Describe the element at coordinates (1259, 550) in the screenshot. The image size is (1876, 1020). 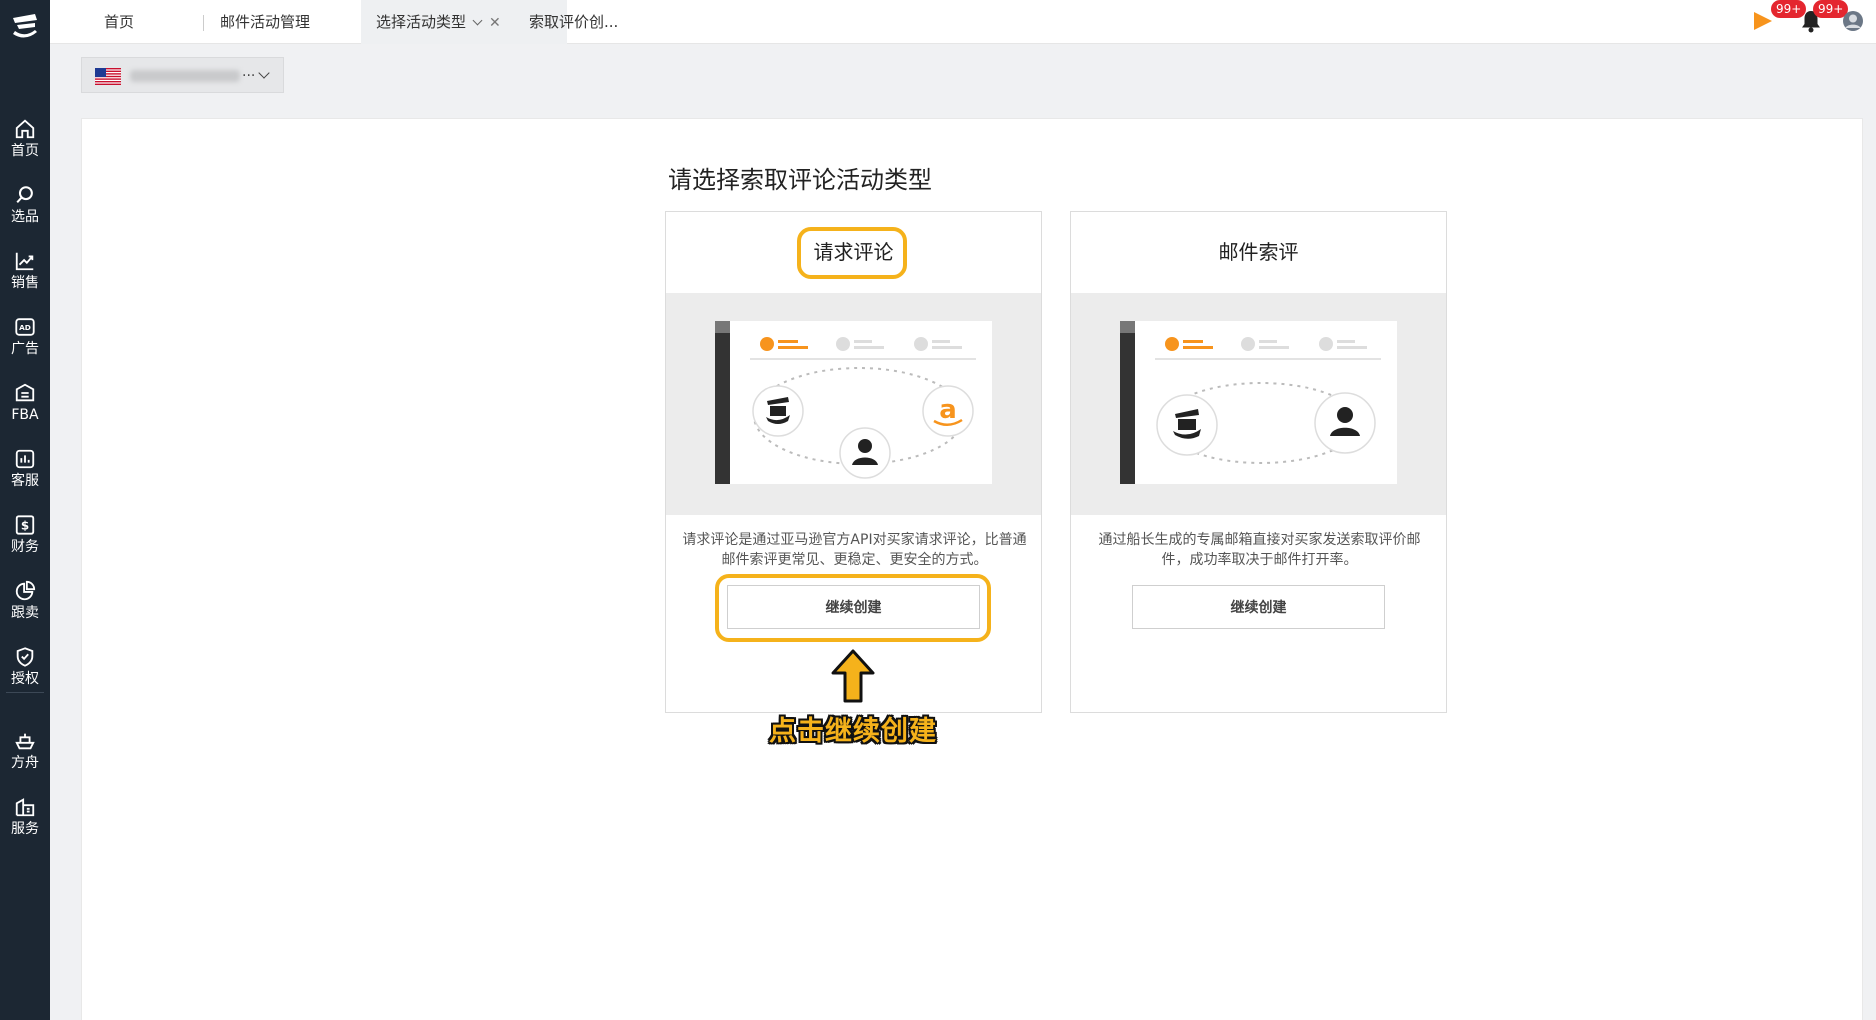
I see `card-description: 通过船长生成的专属邮箱直接对买家发送索取评价邮件，成功率取决于邮件打开率。` at that location.